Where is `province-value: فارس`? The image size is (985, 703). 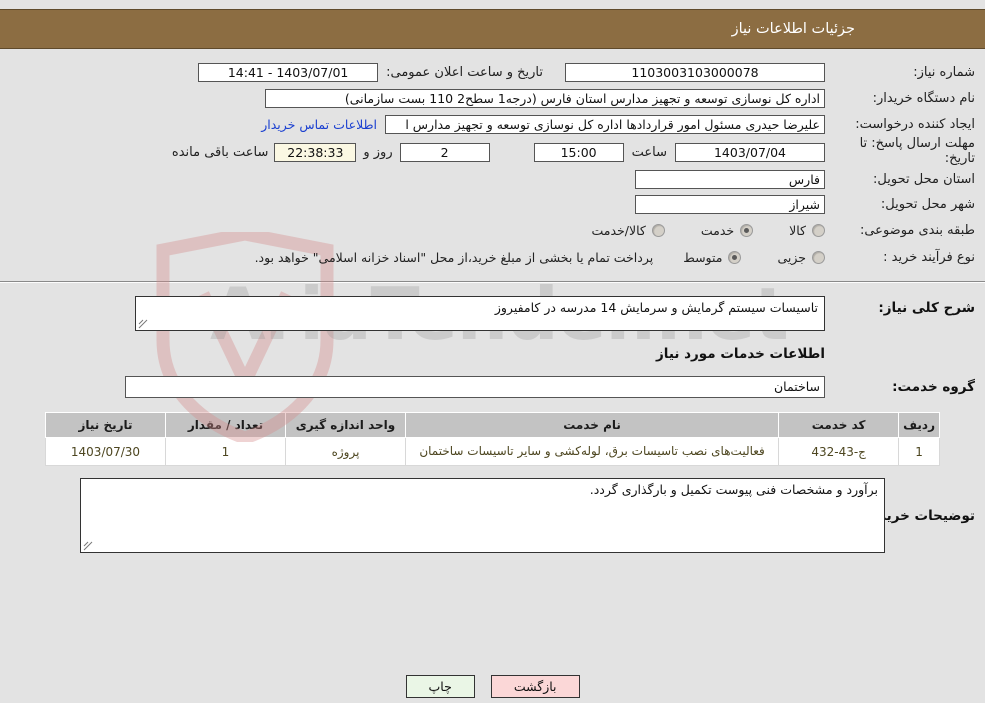 province-value: فارس is located at coordinates (730, 179).